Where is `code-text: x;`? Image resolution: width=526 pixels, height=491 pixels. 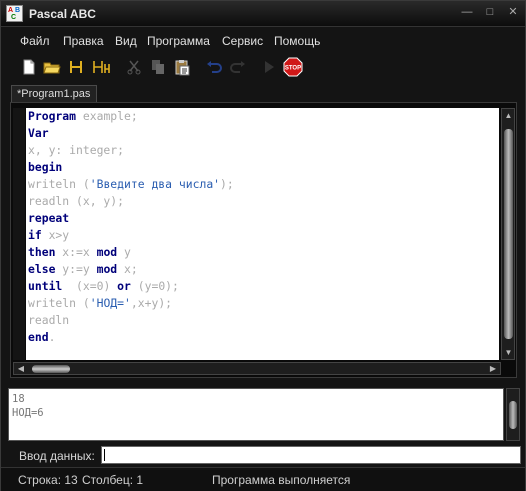
code-text: x; is located at coordinates (127, 269).